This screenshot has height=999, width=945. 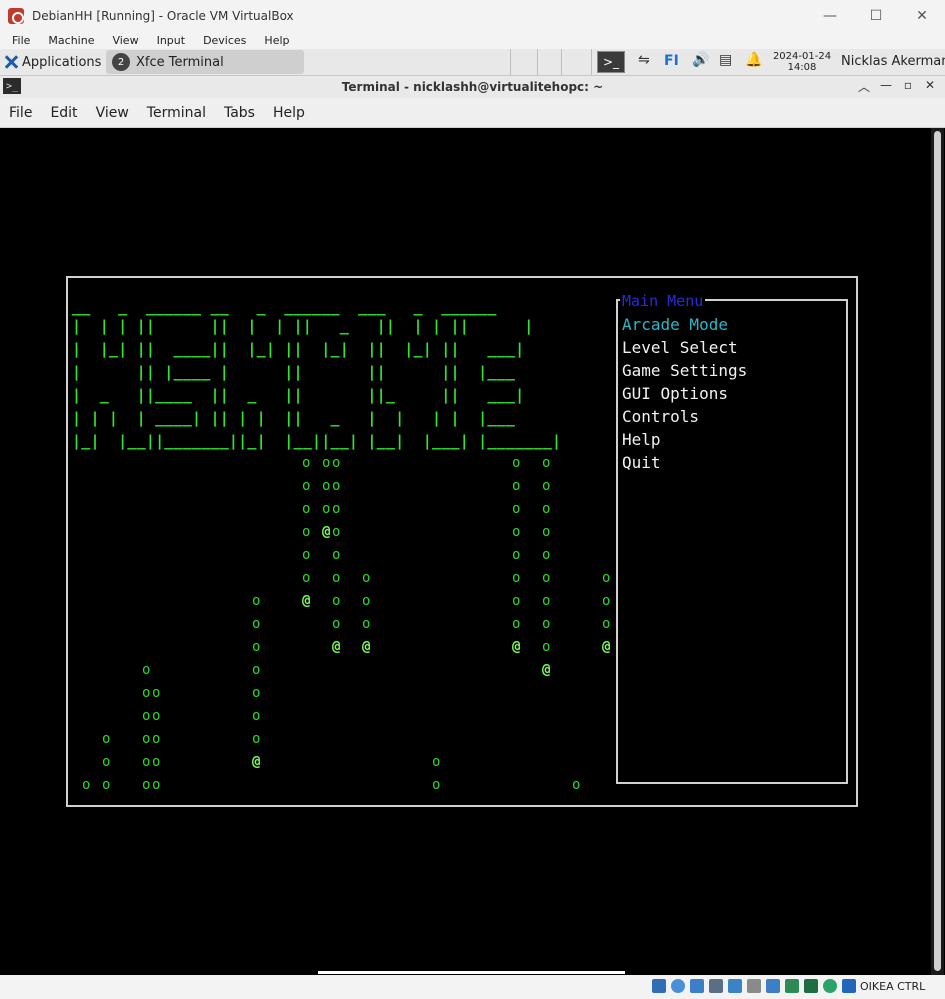 What do you see at coordinates (864, 86) in the screenshot?
I see `roll-up-button: ︿` at bounding box center [864, 86].